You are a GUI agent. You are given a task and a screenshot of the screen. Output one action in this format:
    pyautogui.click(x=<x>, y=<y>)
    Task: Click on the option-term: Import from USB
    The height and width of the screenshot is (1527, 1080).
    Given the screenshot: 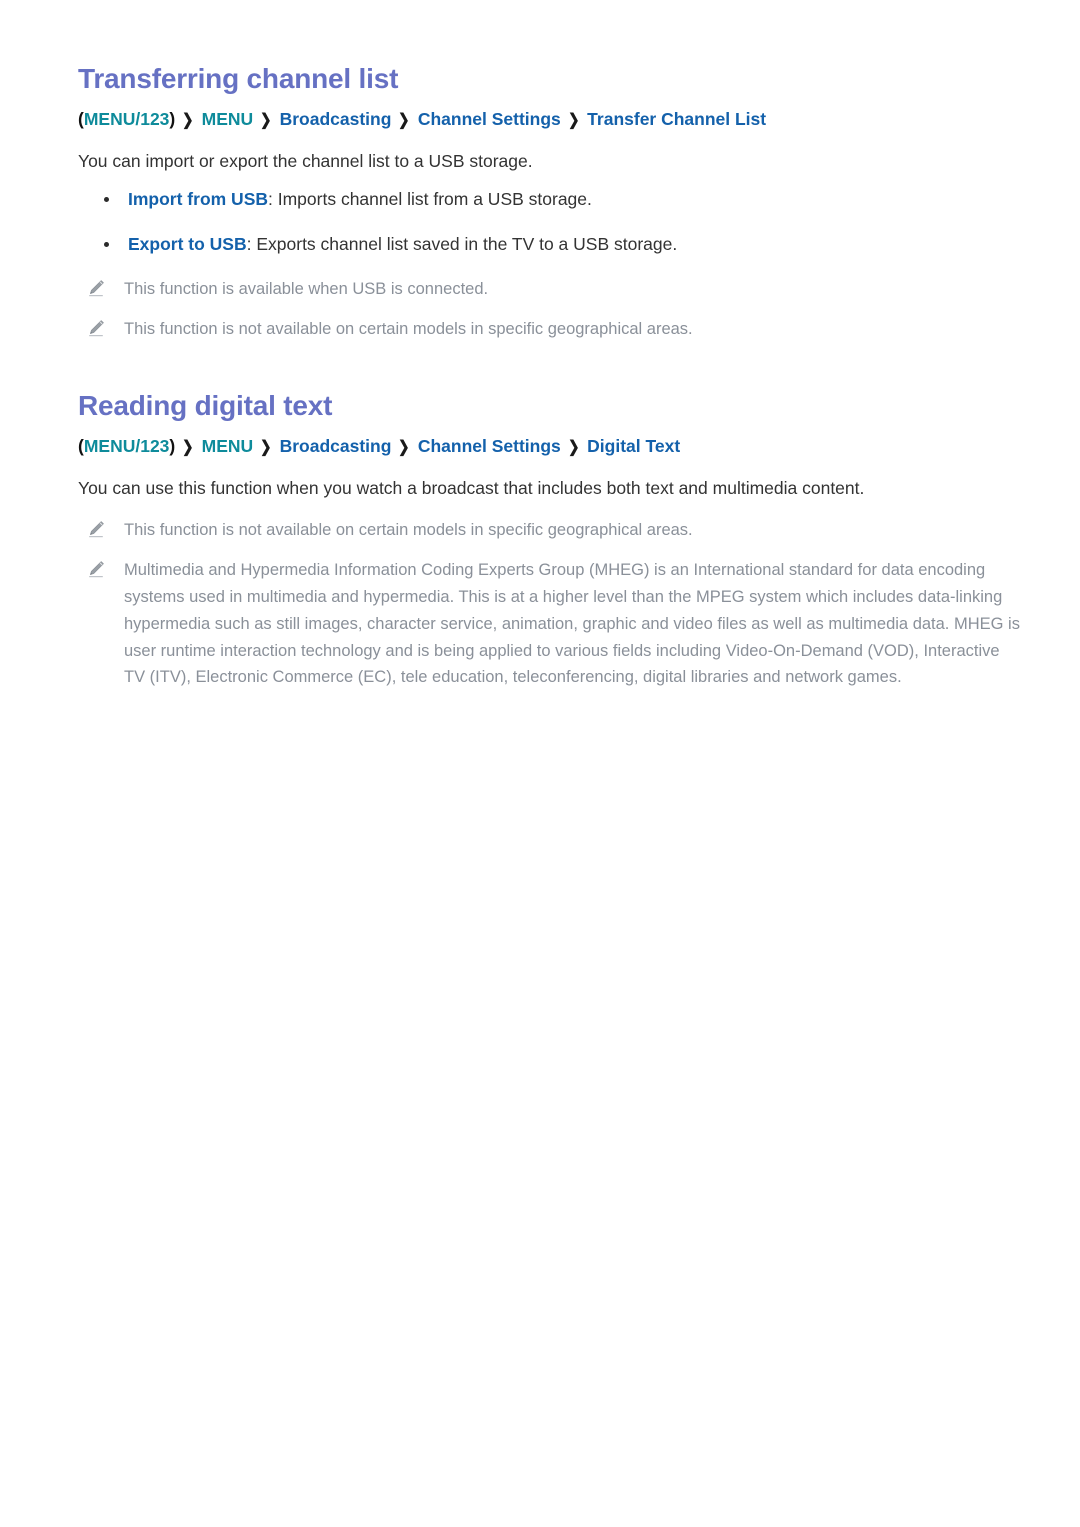 What is the action you would take?
    pyautogui.click(x=198, y=199)
    